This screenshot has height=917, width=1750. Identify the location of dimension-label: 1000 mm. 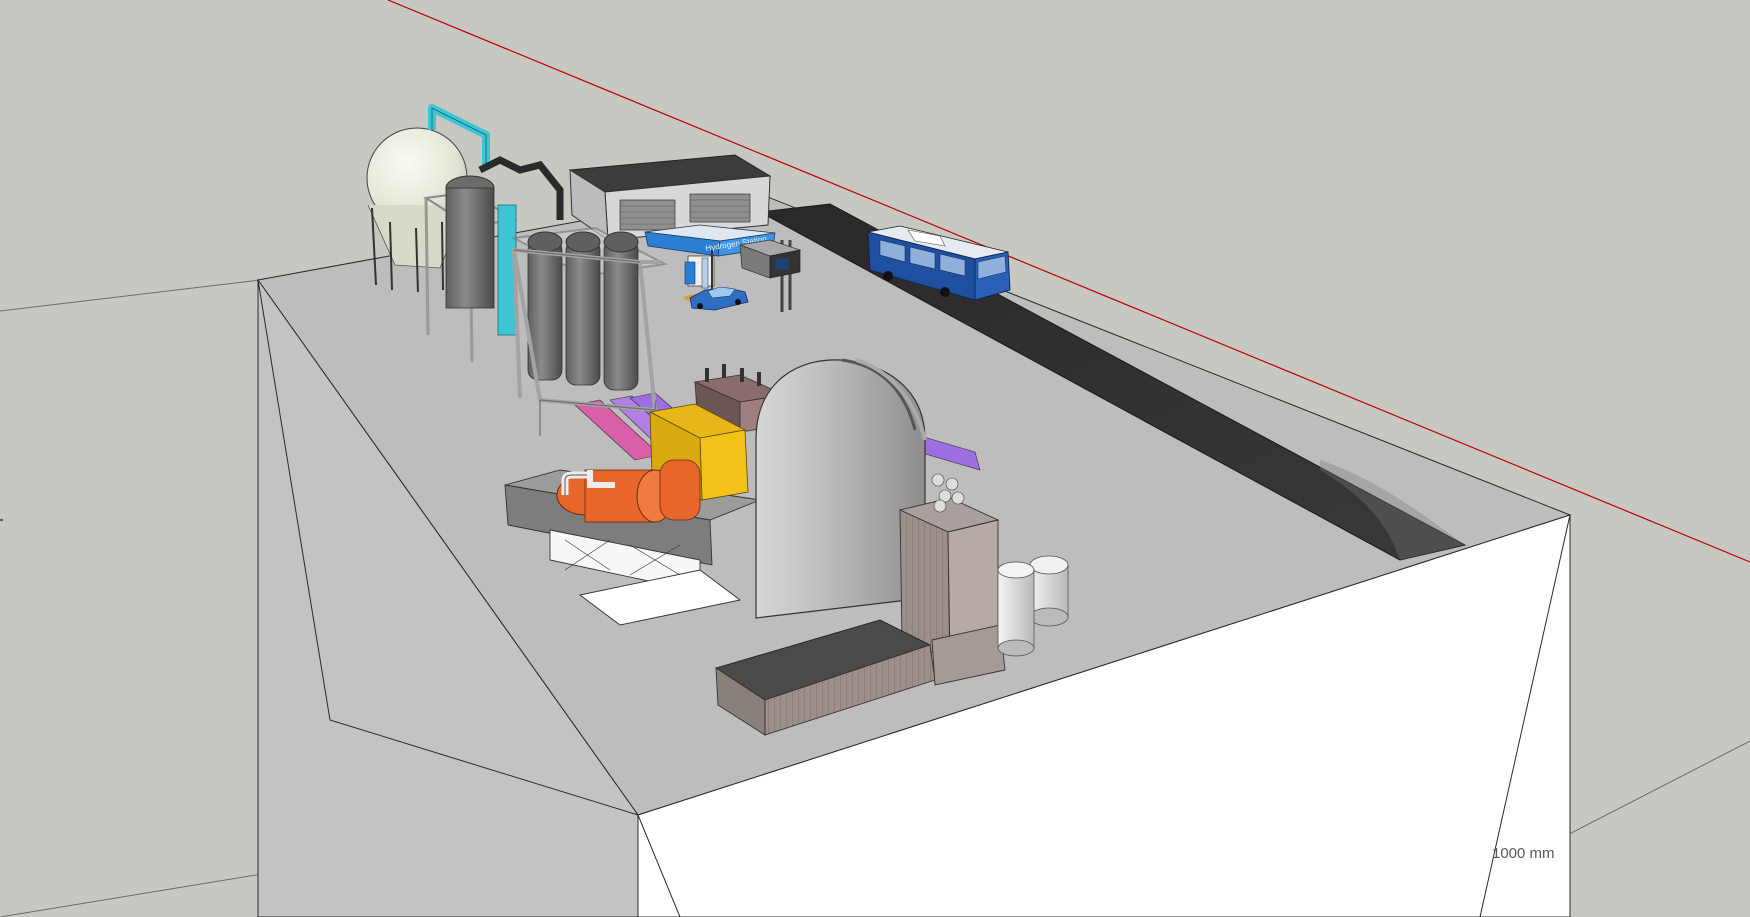
(1523, 853).